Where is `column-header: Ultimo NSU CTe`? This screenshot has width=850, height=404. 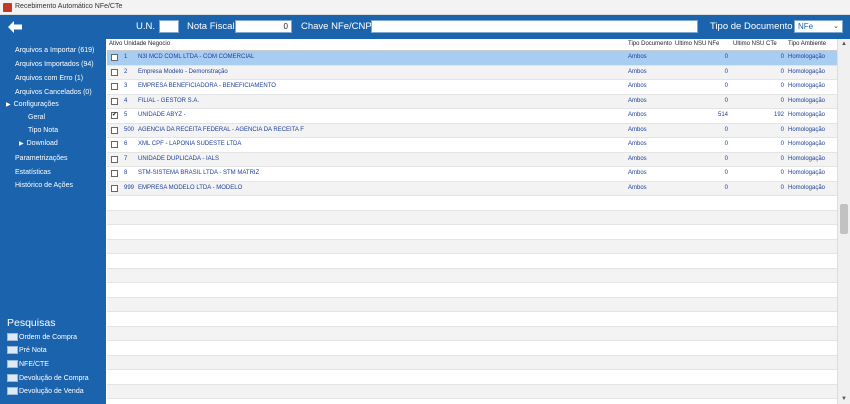
column-header: Ultimo NSU CTe is located at coordinates (755, 44).